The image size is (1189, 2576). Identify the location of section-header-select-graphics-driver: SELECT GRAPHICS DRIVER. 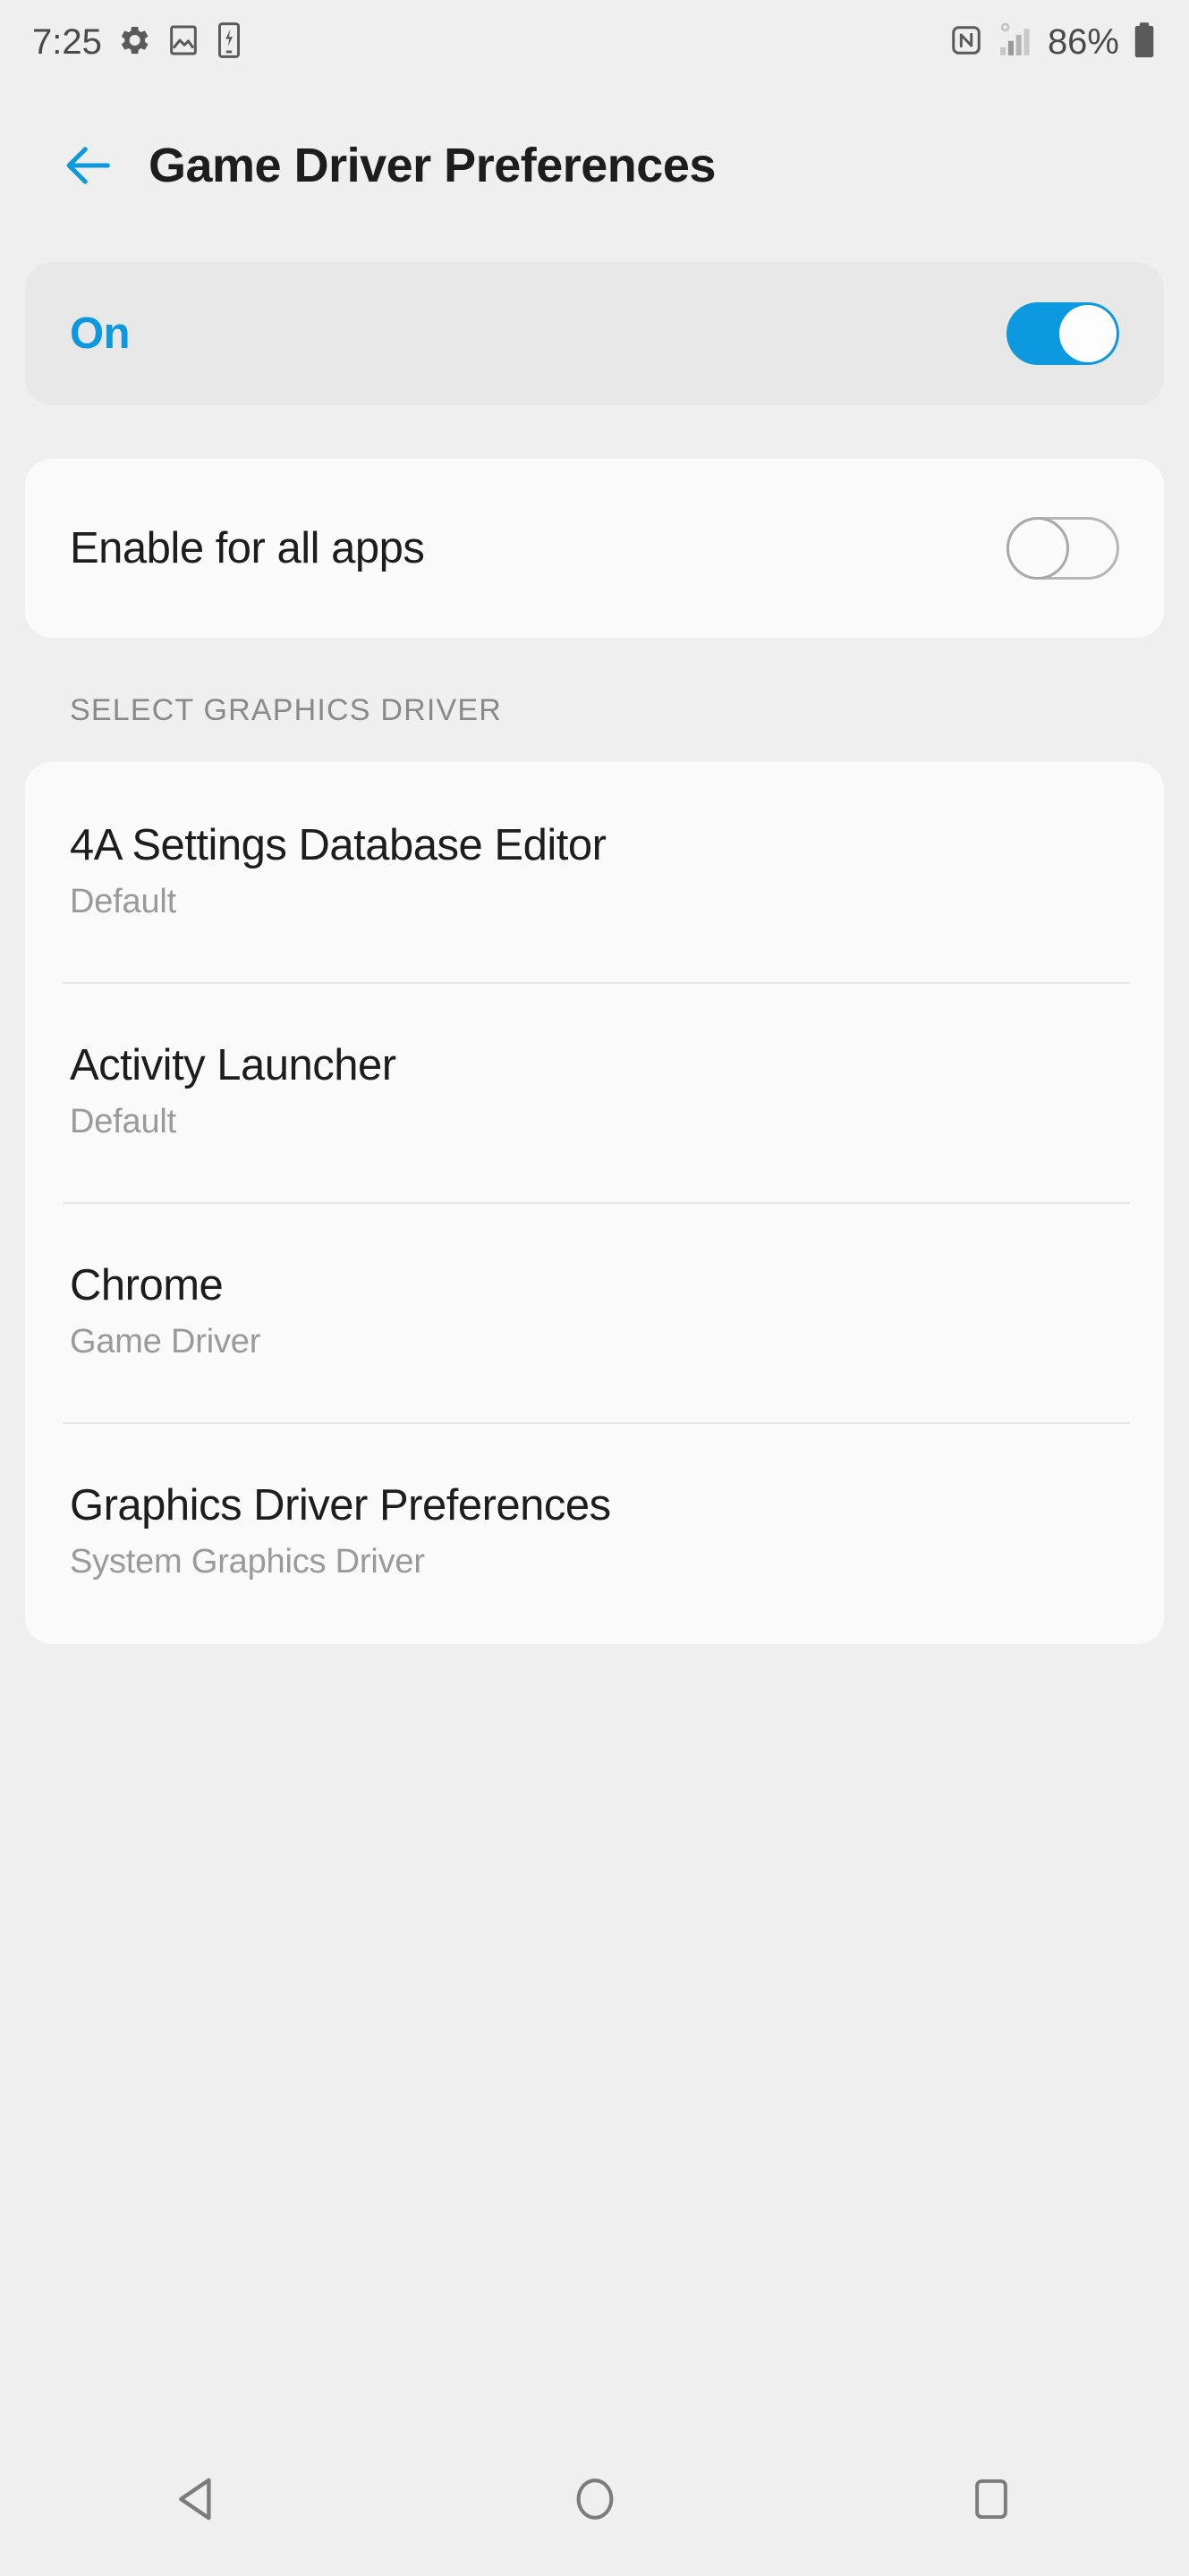
(286, 710).